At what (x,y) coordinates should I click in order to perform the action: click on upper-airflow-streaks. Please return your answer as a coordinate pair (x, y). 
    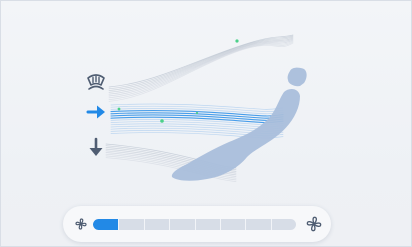
    Looking at the image, I should click on (201, 68).